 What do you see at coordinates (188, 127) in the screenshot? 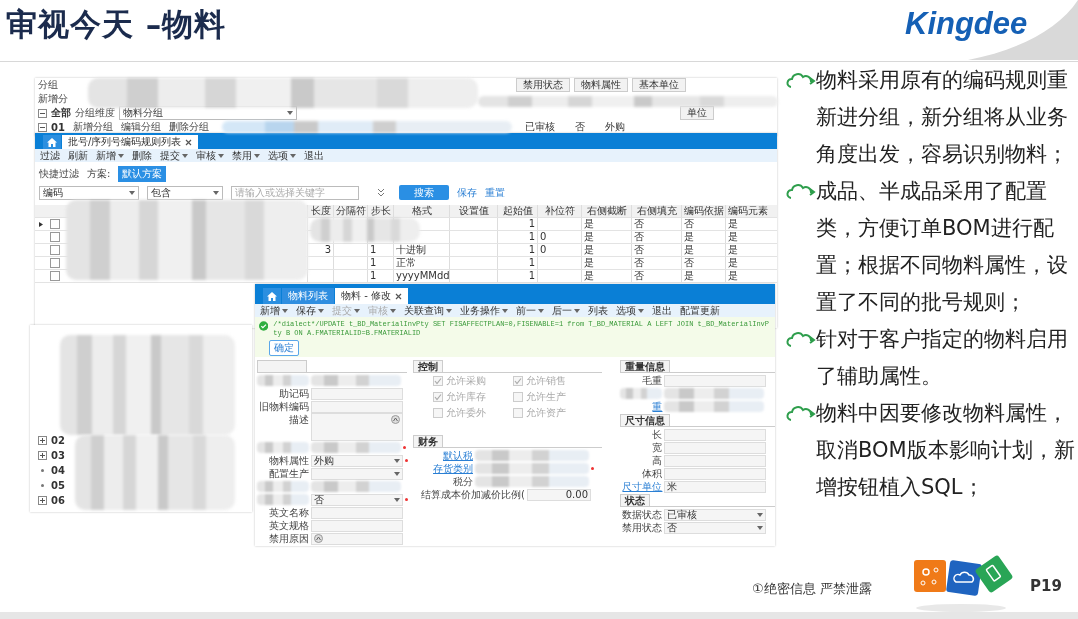
I see `tree-action-link: 删除分组` at bounding box center [188, 127].